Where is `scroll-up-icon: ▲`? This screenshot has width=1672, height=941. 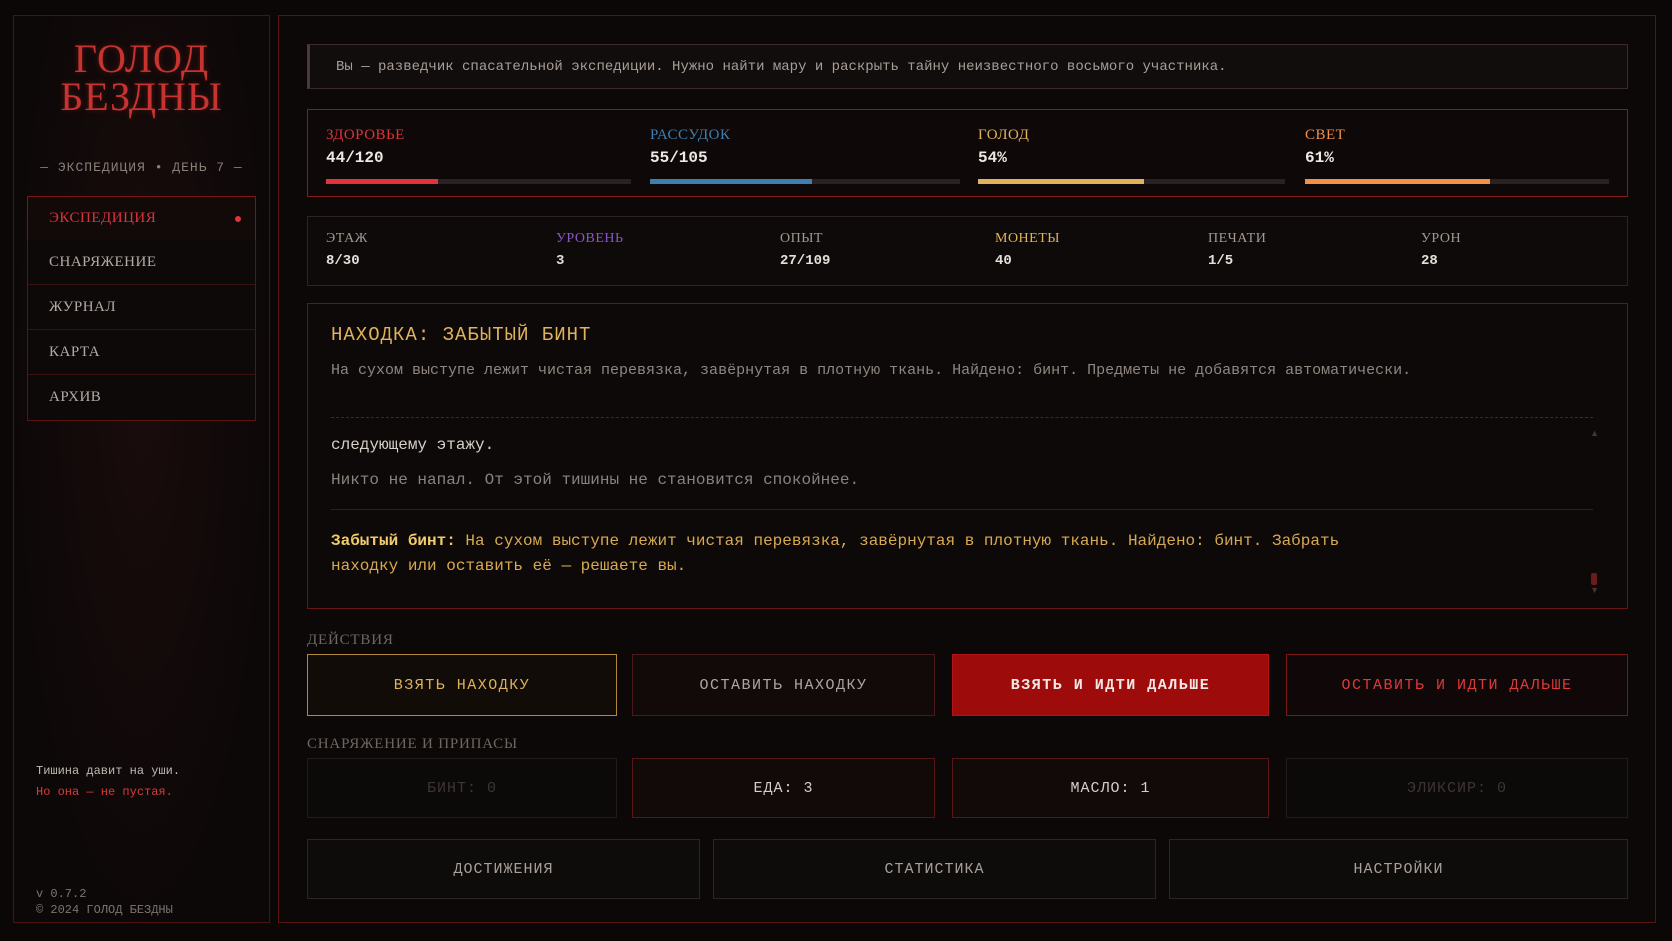 scroll-up-icon: ▲ is located at coordinates (1594, 433).